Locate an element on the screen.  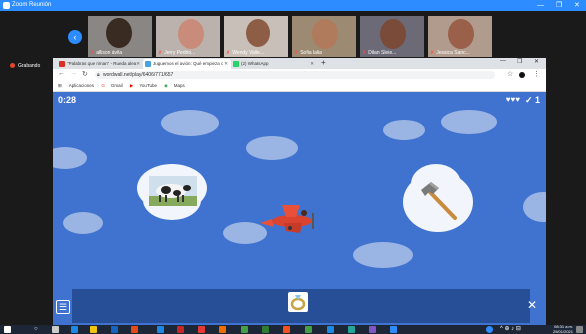
participant-tile: ✗ allison ávila is located at coordinates (120, 36).